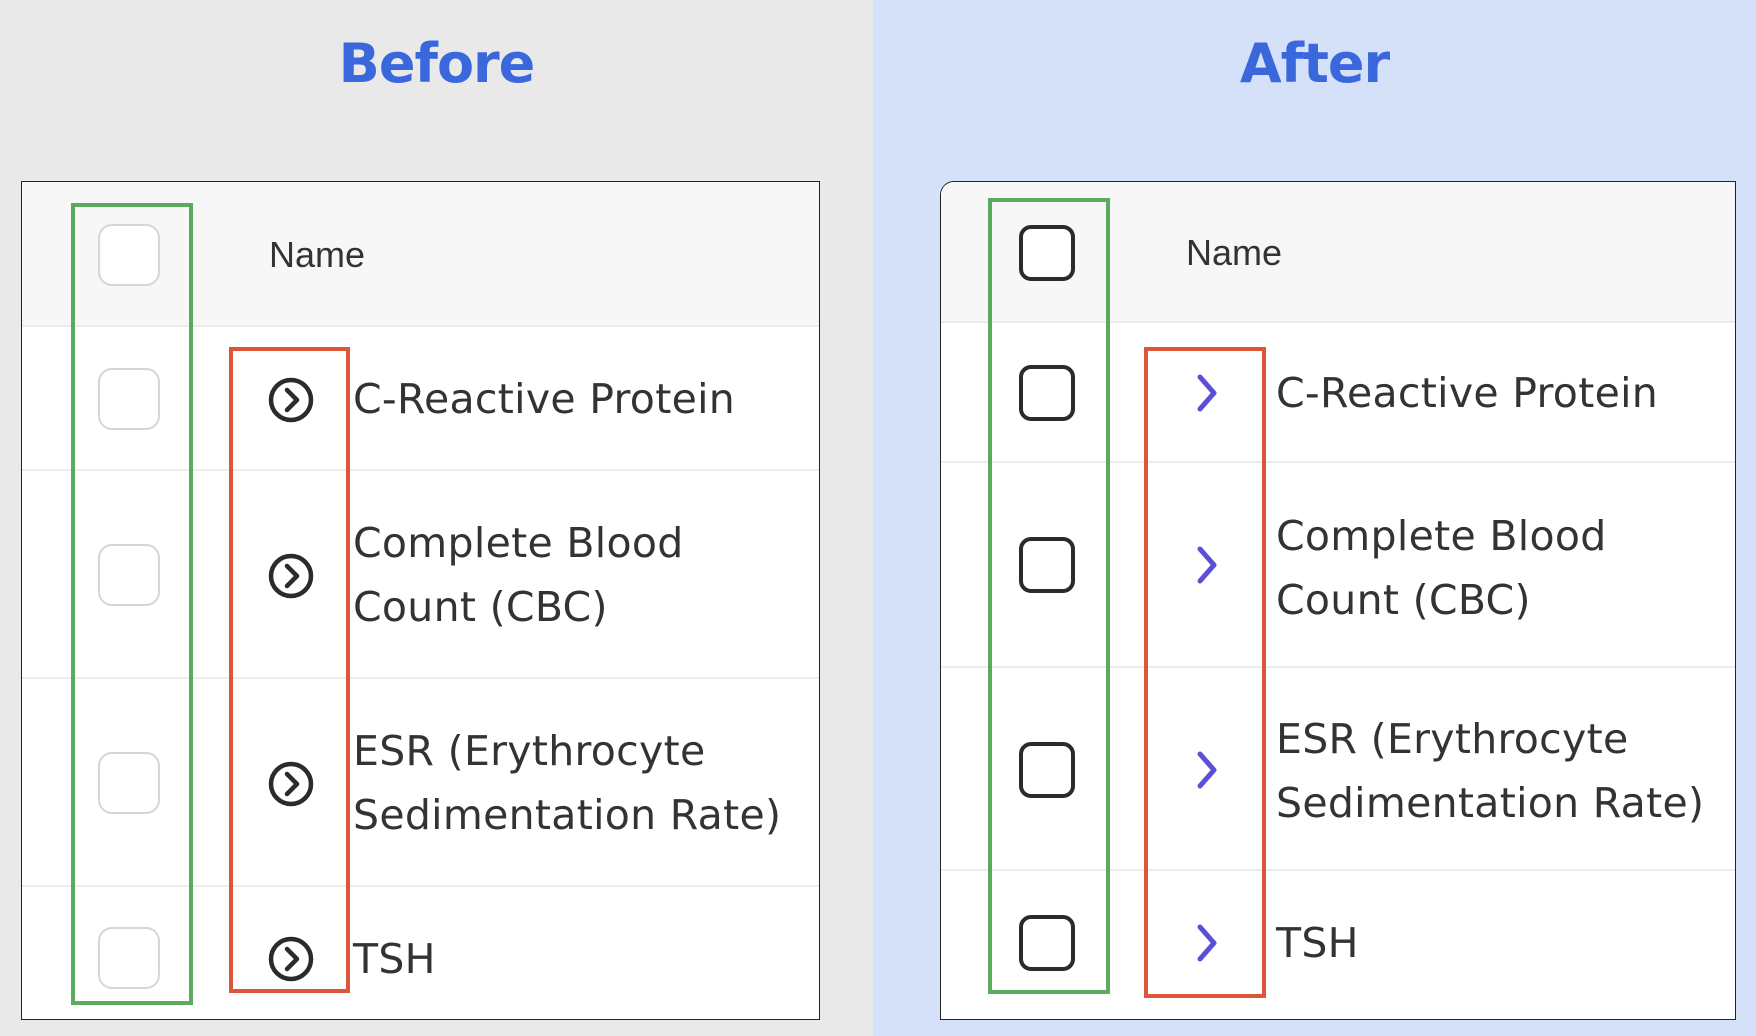  I want to click on after-title: After, so click(1314, 63).